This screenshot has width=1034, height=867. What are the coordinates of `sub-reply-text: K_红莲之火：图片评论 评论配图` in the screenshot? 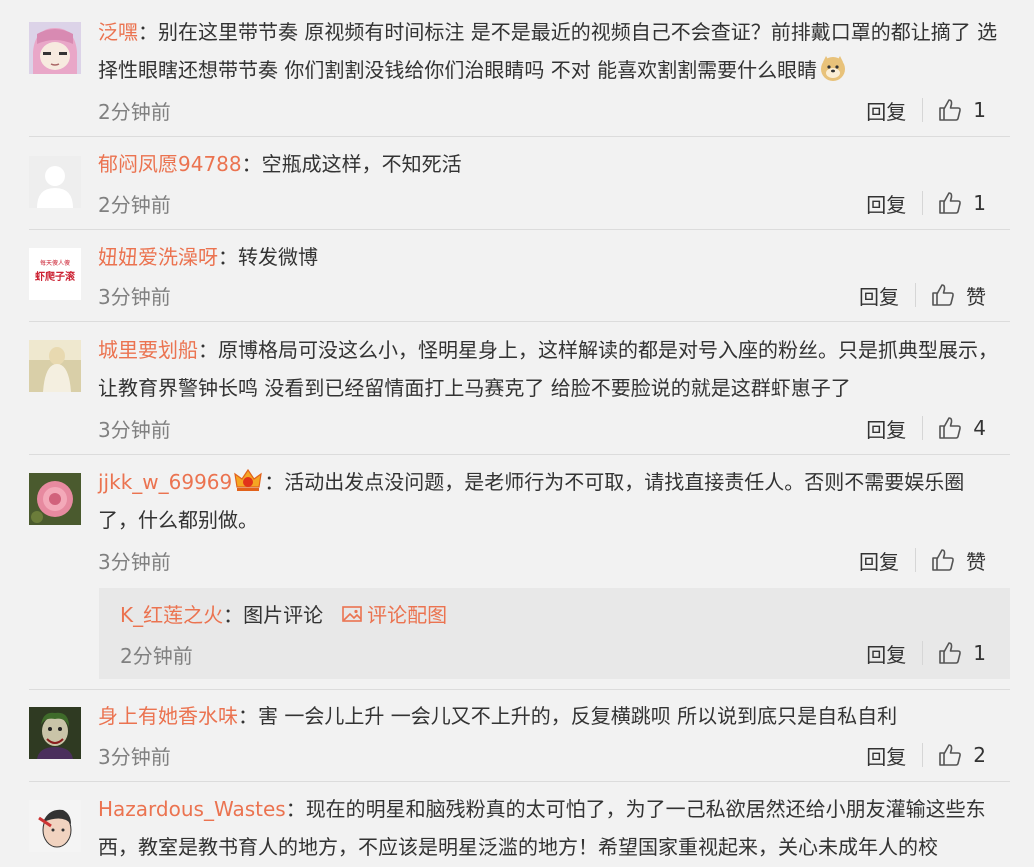 It's located at (284, 615).